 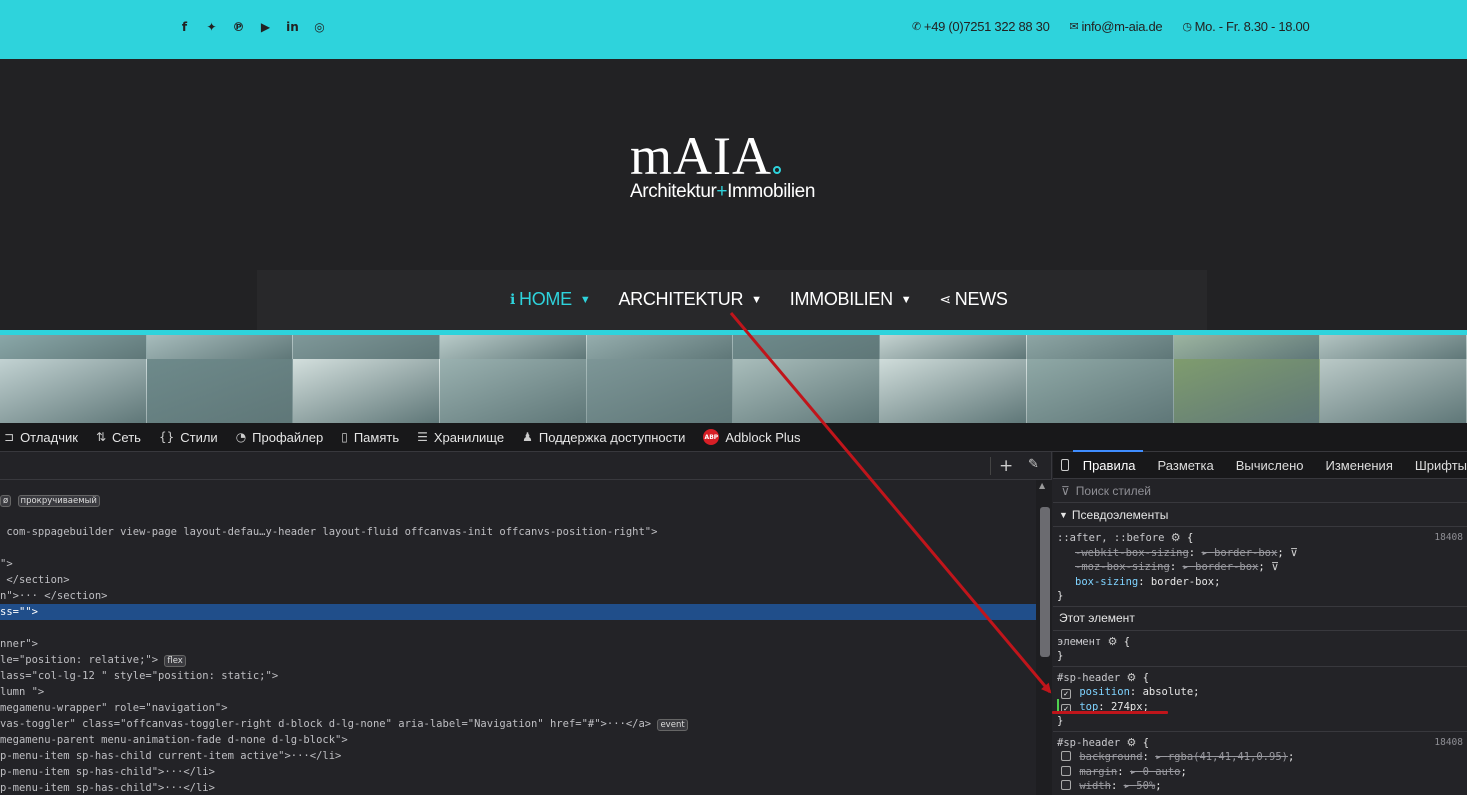 I want to click on rules-tab-1: Разметка, so click(x=1186, y=465).